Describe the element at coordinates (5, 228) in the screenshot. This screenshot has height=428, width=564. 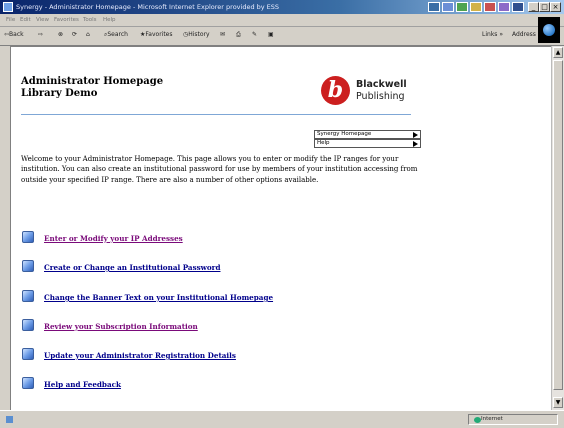
I see `window-frame` at that location.